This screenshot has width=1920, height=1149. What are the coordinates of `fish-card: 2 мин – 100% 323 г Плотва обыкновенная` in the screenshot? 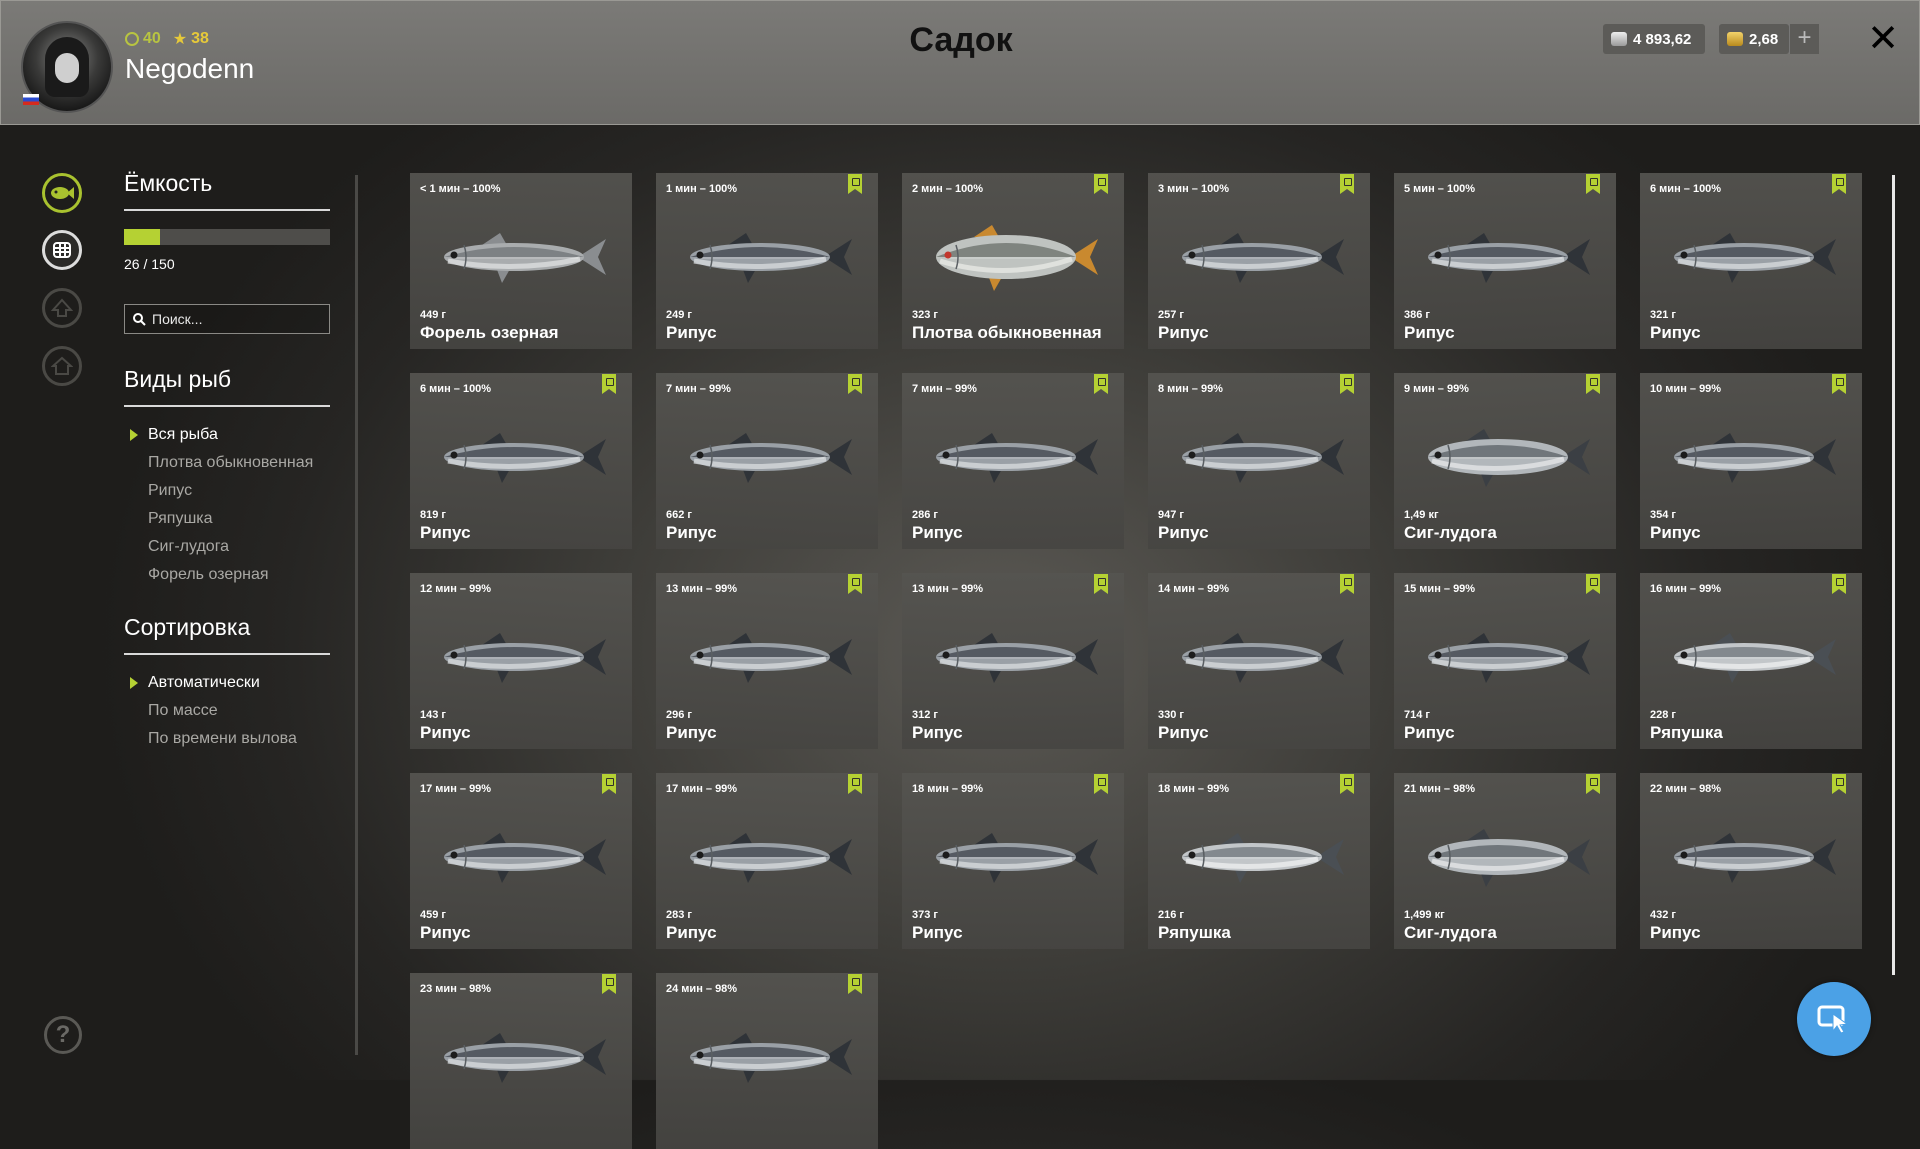 It's located at (1013, 261).